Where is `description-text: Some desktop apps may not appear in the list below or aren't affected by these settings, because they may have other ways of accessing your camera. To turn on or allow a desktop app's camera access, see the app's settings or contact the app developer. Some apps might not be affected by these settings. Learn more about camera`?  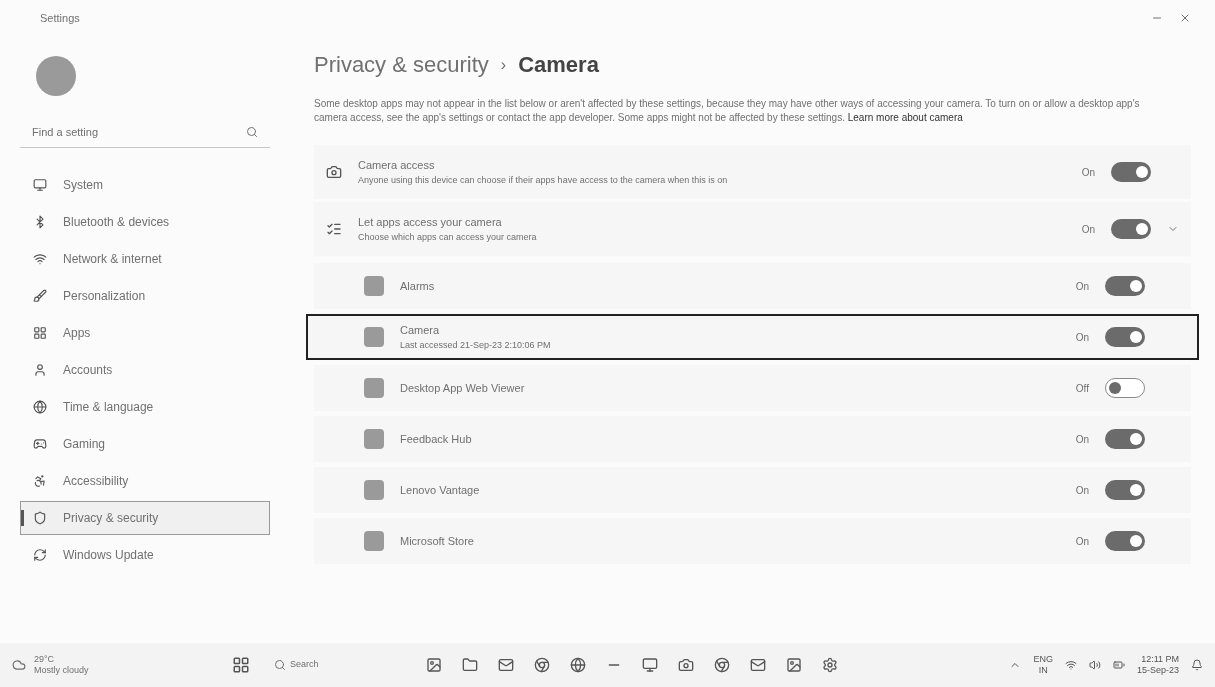
description-text: Some desktop apps may not appear in the list below or aren't affected by these settings, because they may have other ways of accessing your camera. To turn on or allow a desktop app's camera access, see the app's settings or contact the app developer. Some apps might not be affected by these settings. Learn more about camera is located at coordinates (727, 111).